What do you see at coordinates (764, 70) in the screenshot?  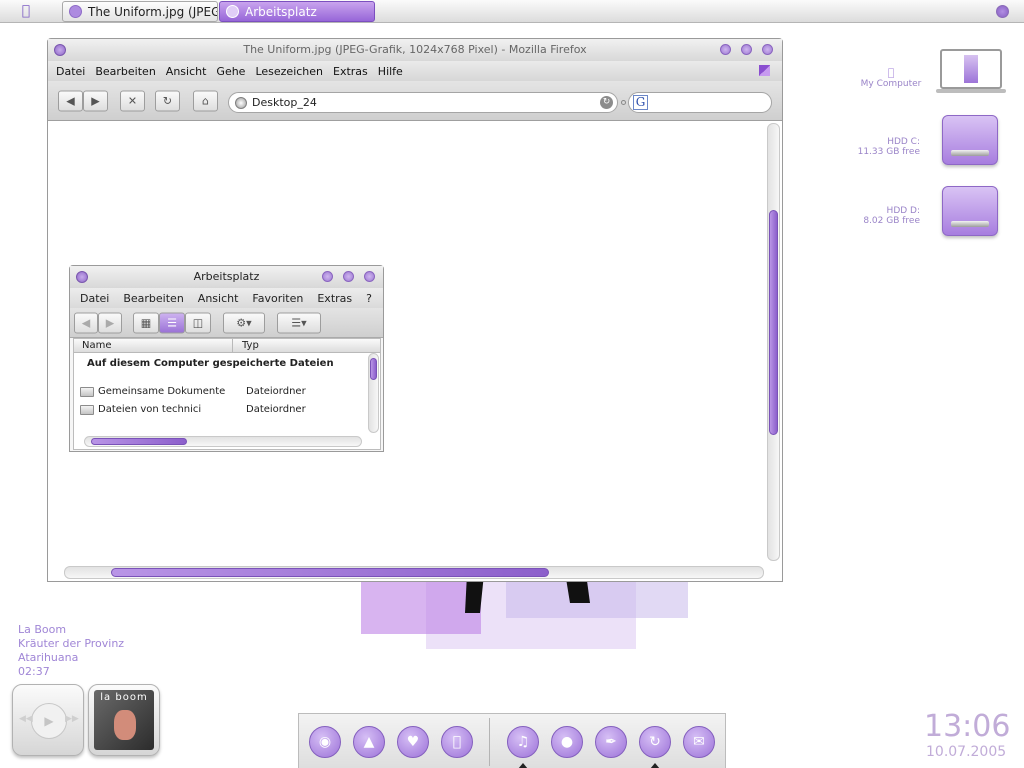 I see `throbber-icon` at bounding box center [764, 70].